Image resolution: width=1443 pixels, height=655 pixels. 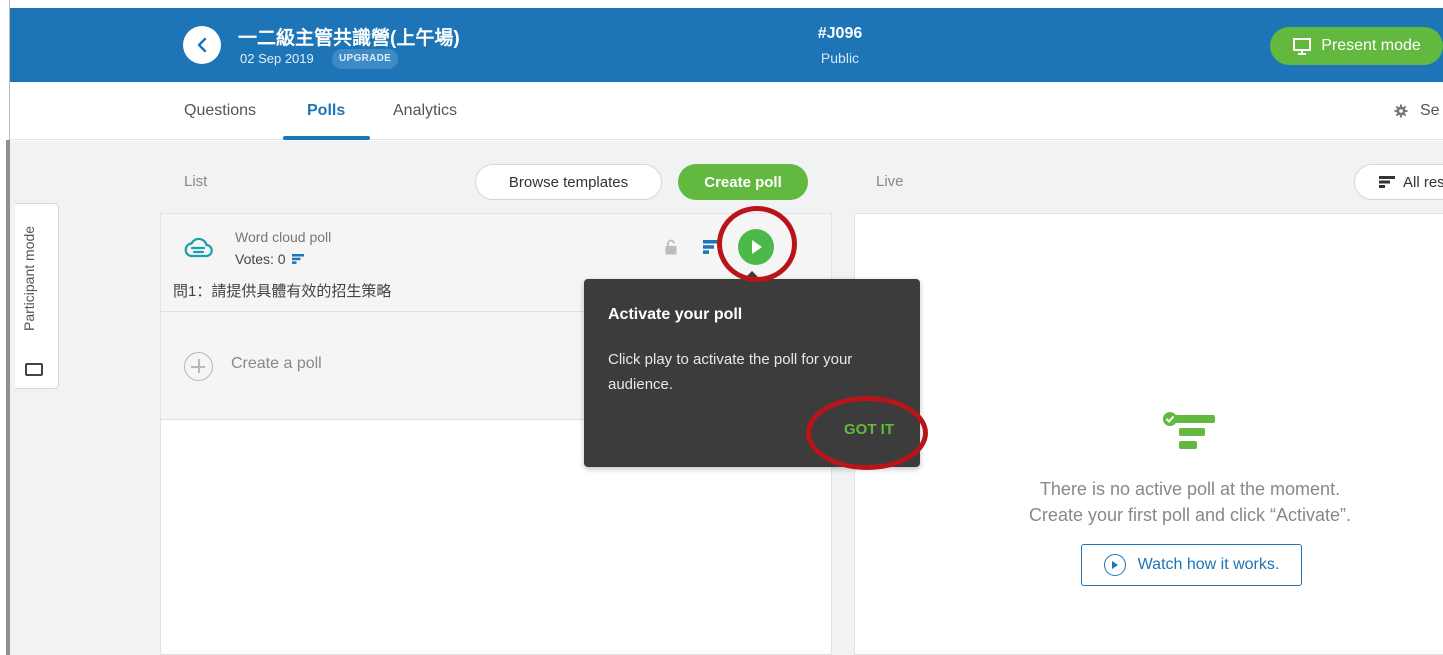 I want to click on participant-mode-tab: Participant mode, so click(x=37, y=296).